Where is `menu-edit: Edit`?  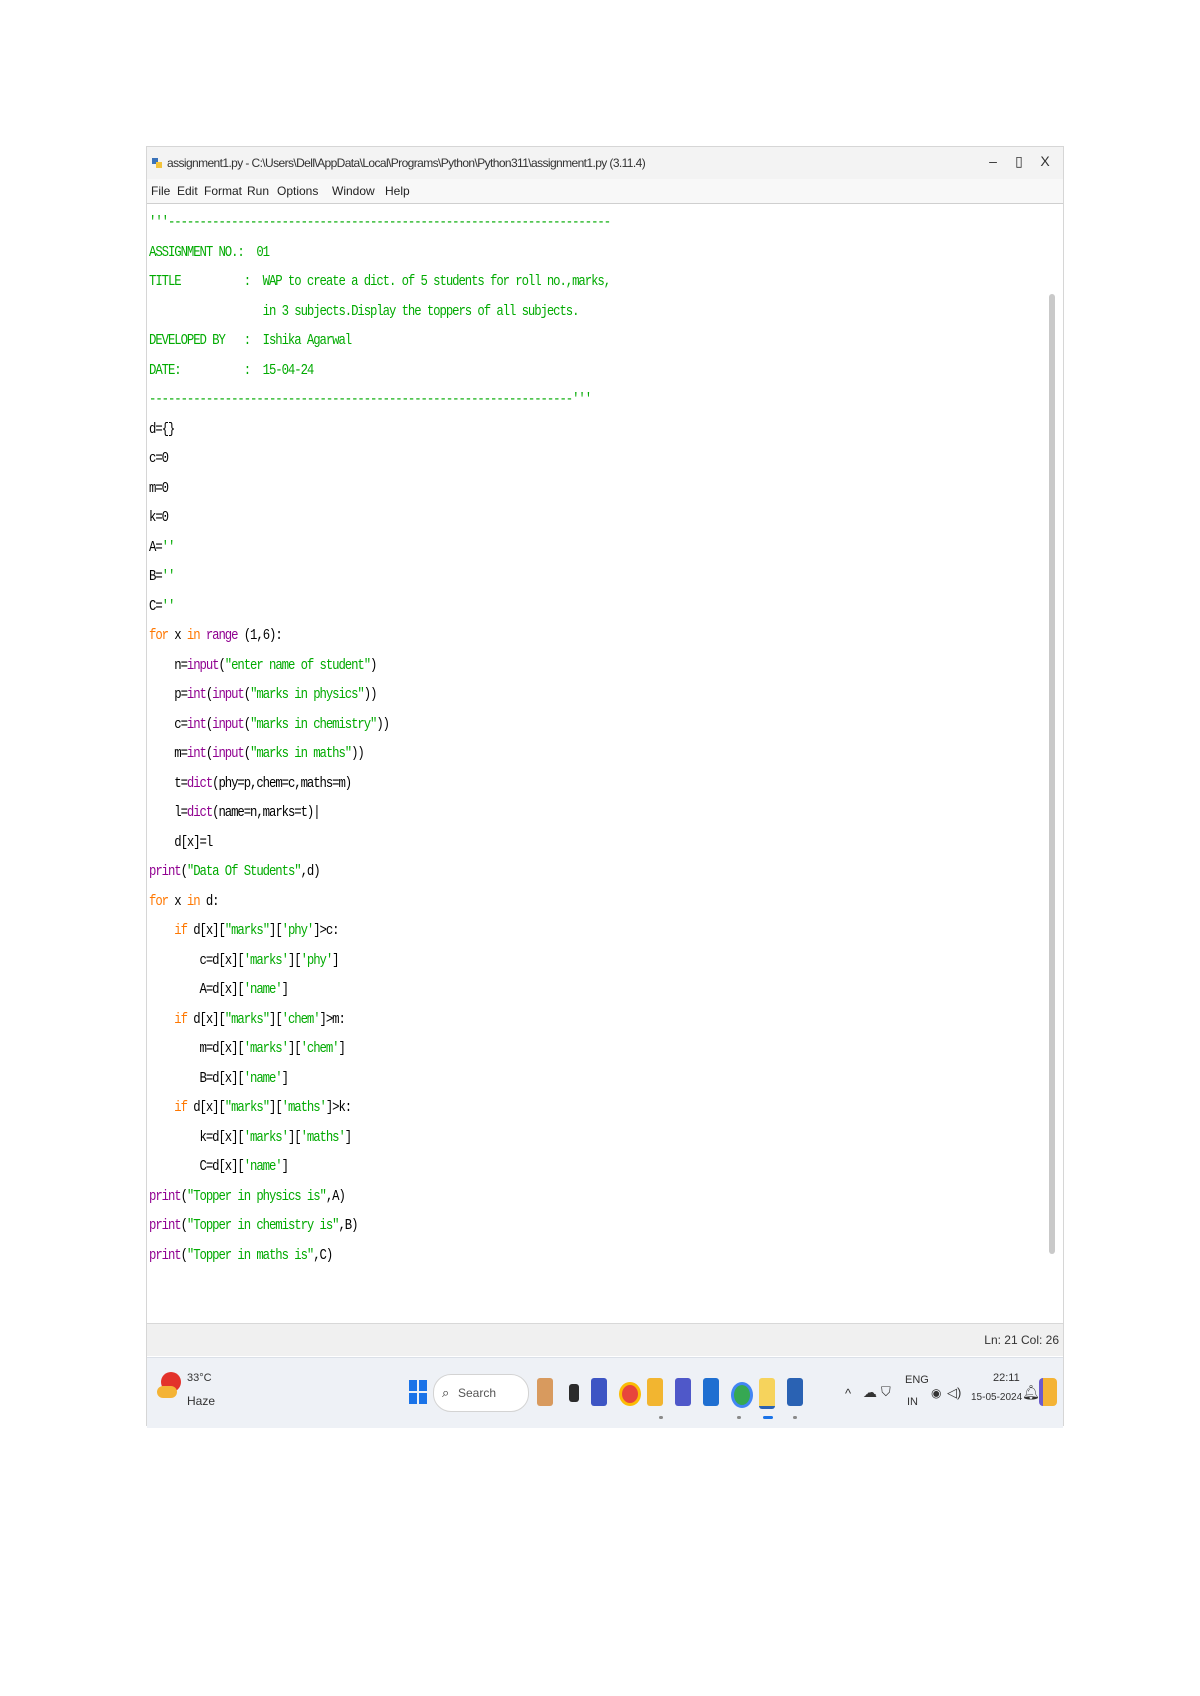
menu-edit: Edit is located at coordinates (187, 191).